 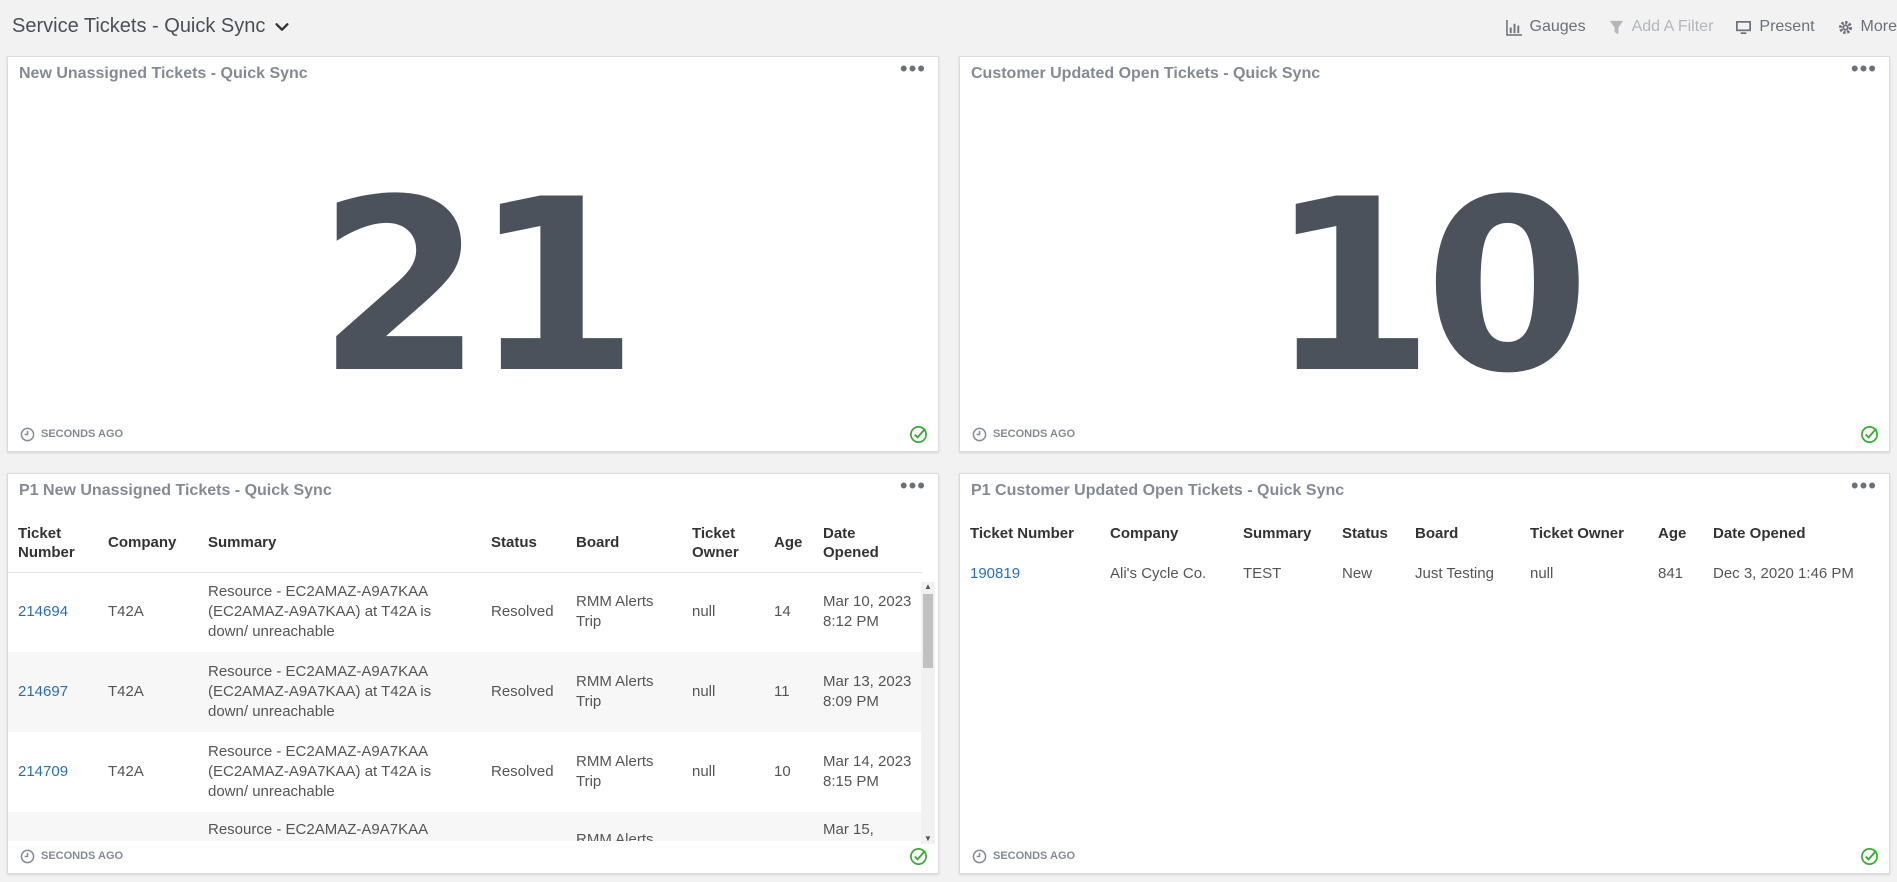 What do you see at coordinates (163, 73) in the screenshot?
I see `card-title: New Unassigned Tickets - Quick Sync` at bounding box center [163, 73].